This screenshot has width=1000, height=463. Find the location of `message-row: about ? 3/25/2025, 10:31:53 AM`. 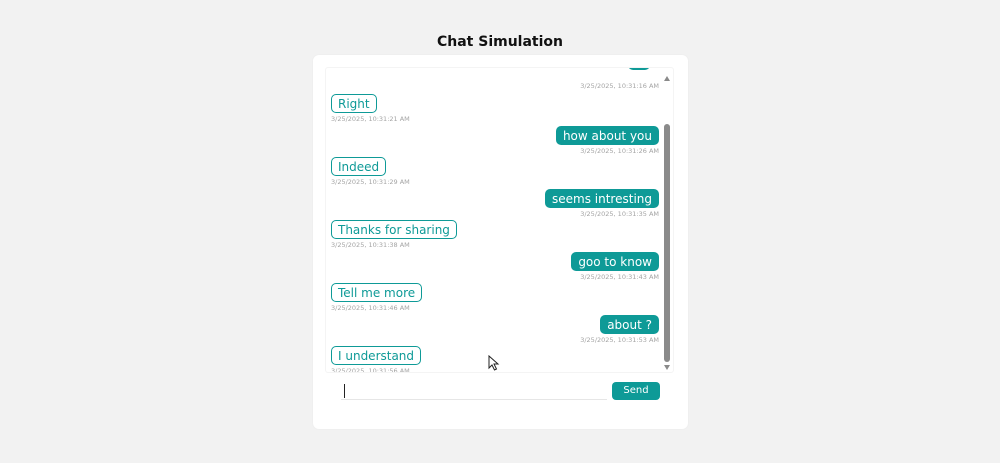

message-row: about ? 3/25/2025, 10:31:53 AM is located at coordinates (493, 330).